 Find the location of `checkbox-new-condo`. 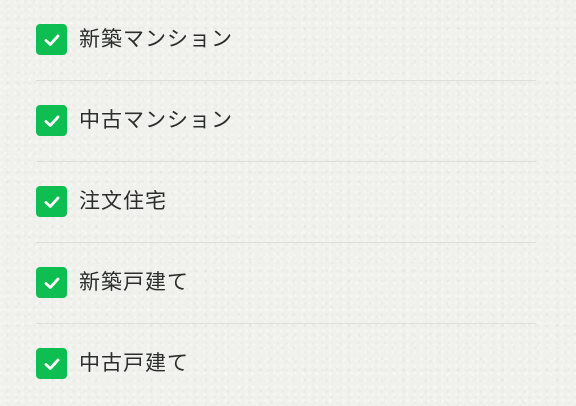

checkbox-new-condo is located at coordinates (51, 39).